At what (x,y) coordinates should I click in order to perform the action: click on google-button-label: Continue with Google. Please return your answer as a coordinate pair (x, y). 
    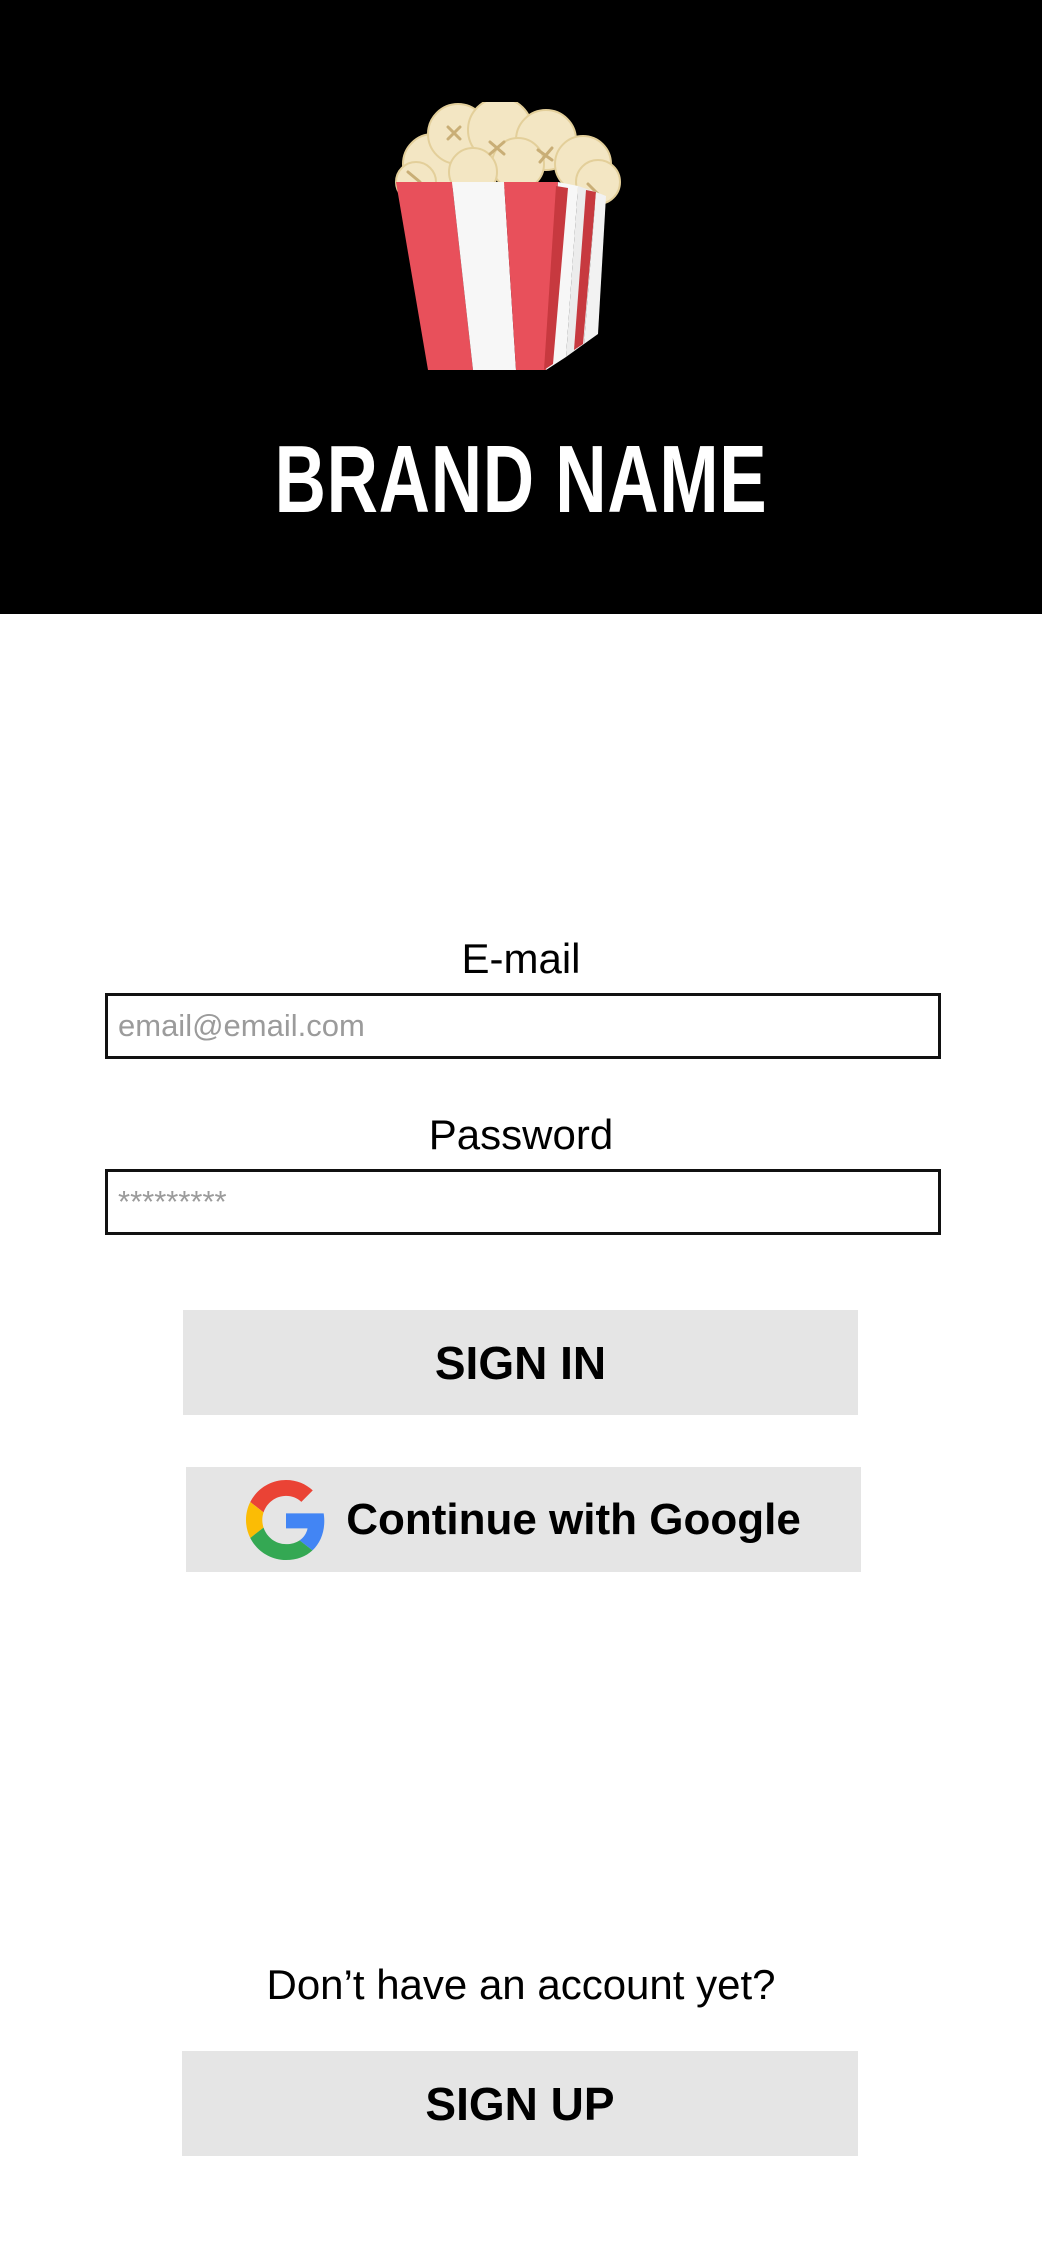
    Looking at the image, I should click on (573, 1519).